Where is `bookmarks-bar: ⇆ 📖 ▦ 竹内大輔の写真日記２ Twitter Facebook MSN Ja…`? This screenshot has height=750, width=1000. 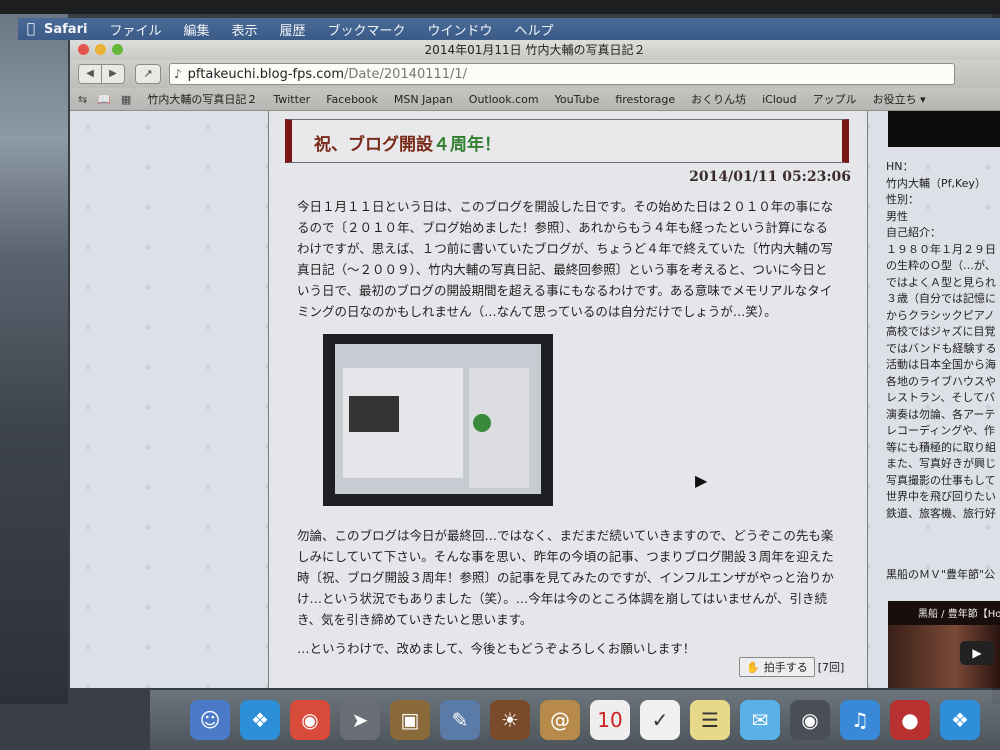 bookmarks-bar: ⇆ 📖 ▦ 竹内大輔の写真日記２ Twitter Facebook MSN Ja… is located at coordinates (535, 99).